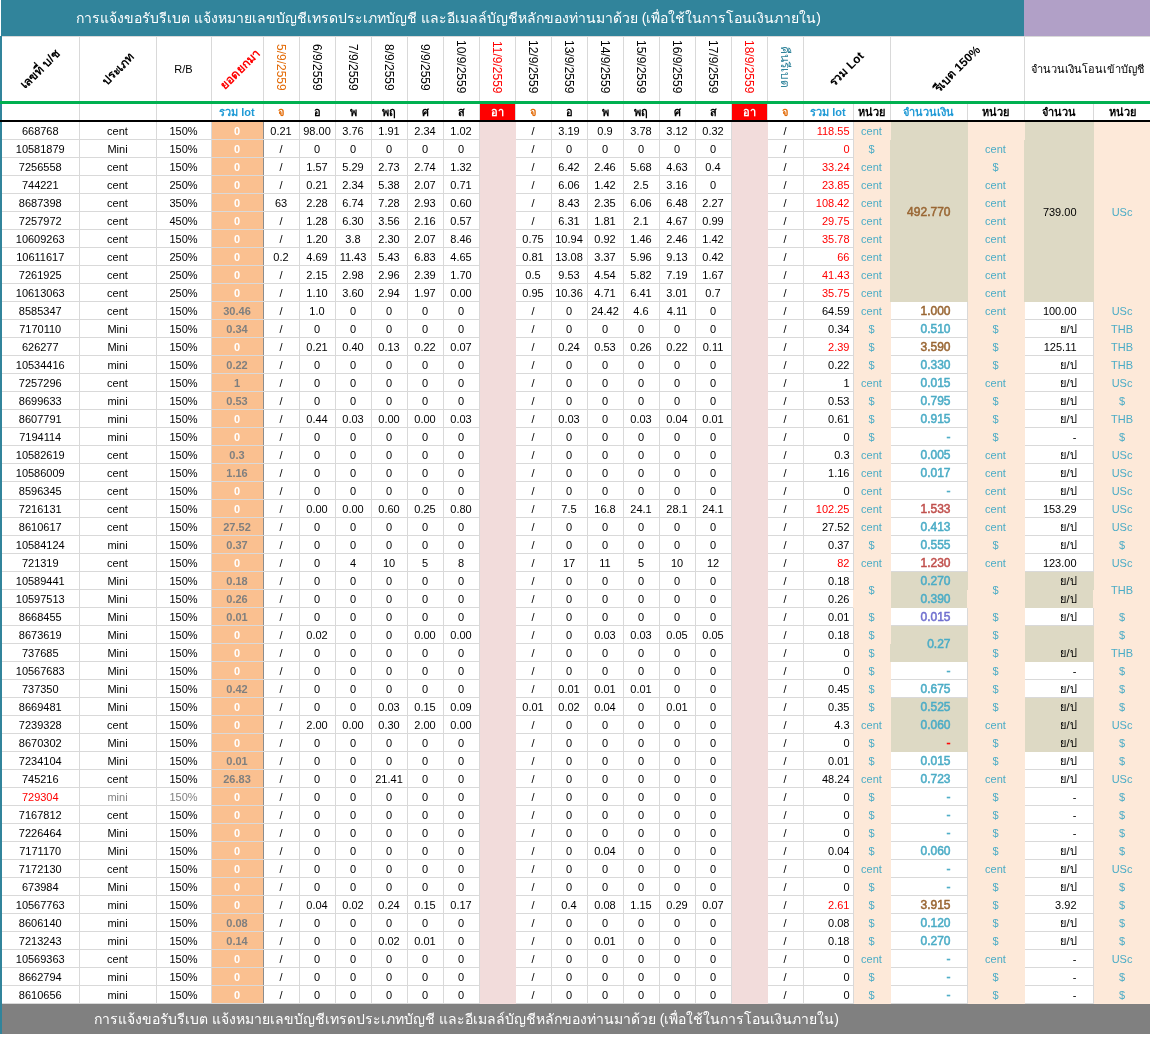 The height and width of the screenshot is (1040, 1150). I want to click on column-subheader: รวม lot, so click(828, 111).